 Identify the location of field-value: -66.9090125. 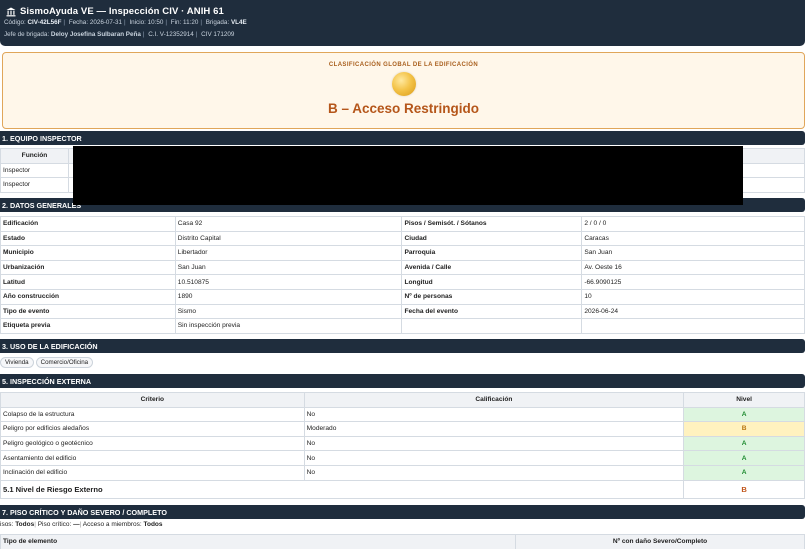
(693, 282).